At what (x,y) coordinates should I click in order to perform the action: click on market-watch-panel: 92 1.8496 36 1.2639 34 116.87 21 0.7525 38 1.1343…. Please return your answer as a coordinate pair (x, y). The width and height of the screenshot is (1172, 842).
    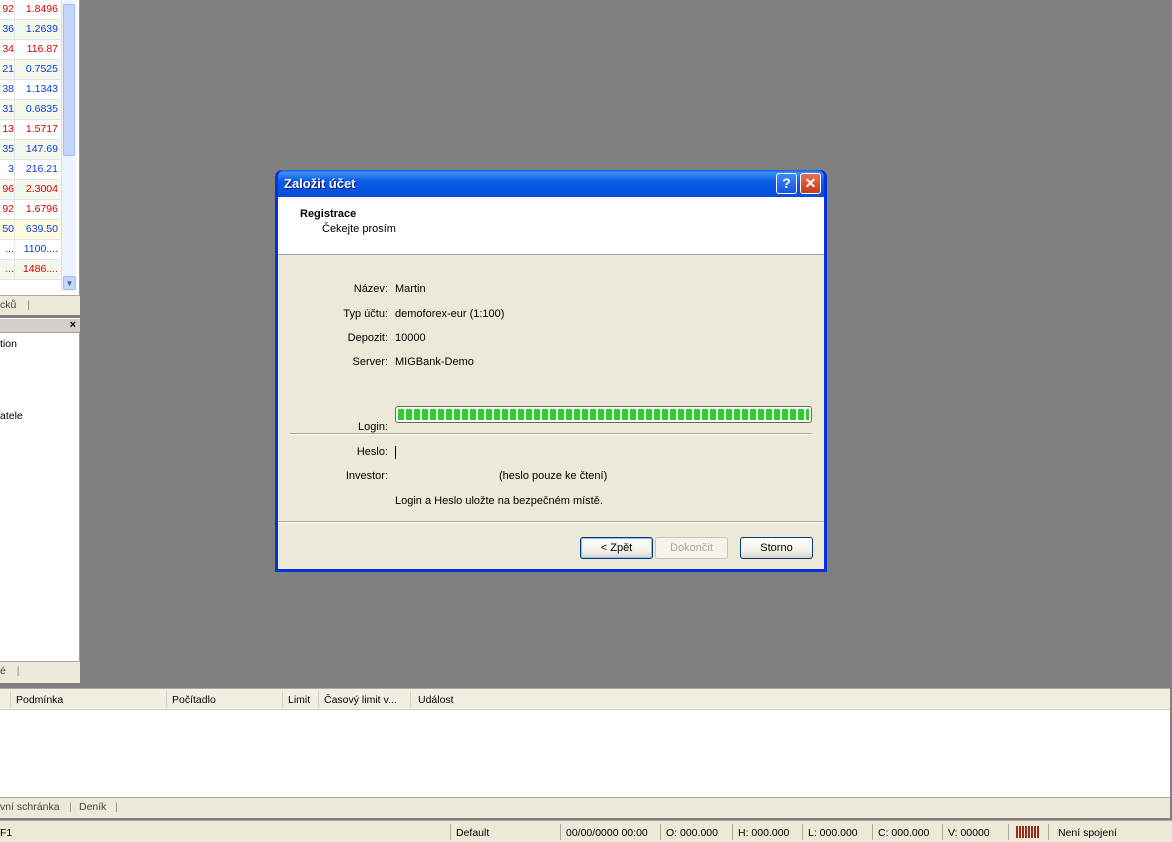
    Looking at the image, I should click on (40, 147).